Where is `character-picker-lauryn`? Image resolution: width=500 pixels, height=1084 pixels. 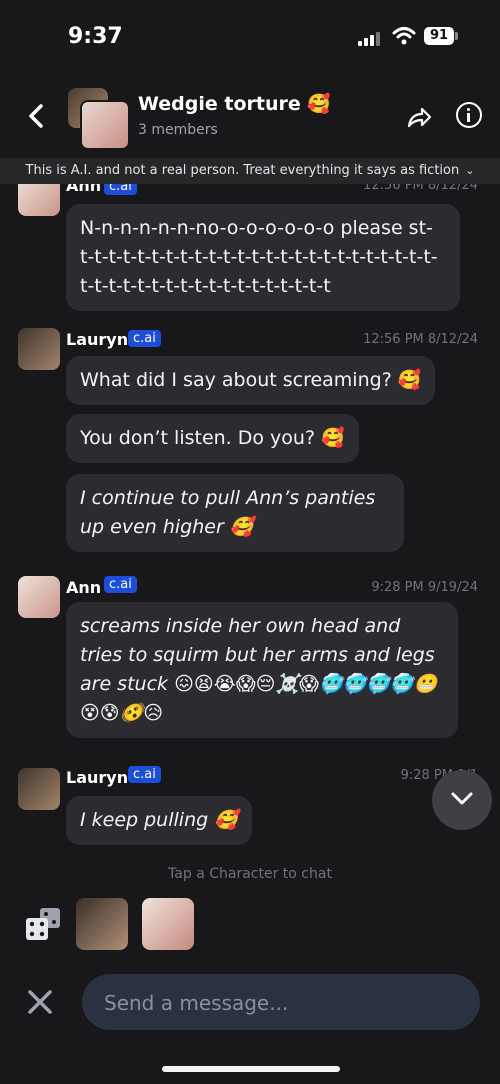
character-picker-lauryn is located at coordinates (102, 924).